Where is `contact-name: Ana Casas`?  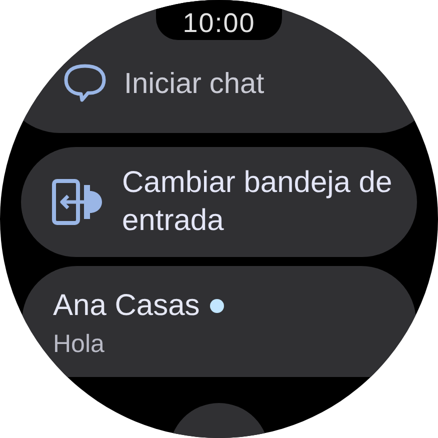 contact-name: Ana Casas is located at coordinates (126, 306).